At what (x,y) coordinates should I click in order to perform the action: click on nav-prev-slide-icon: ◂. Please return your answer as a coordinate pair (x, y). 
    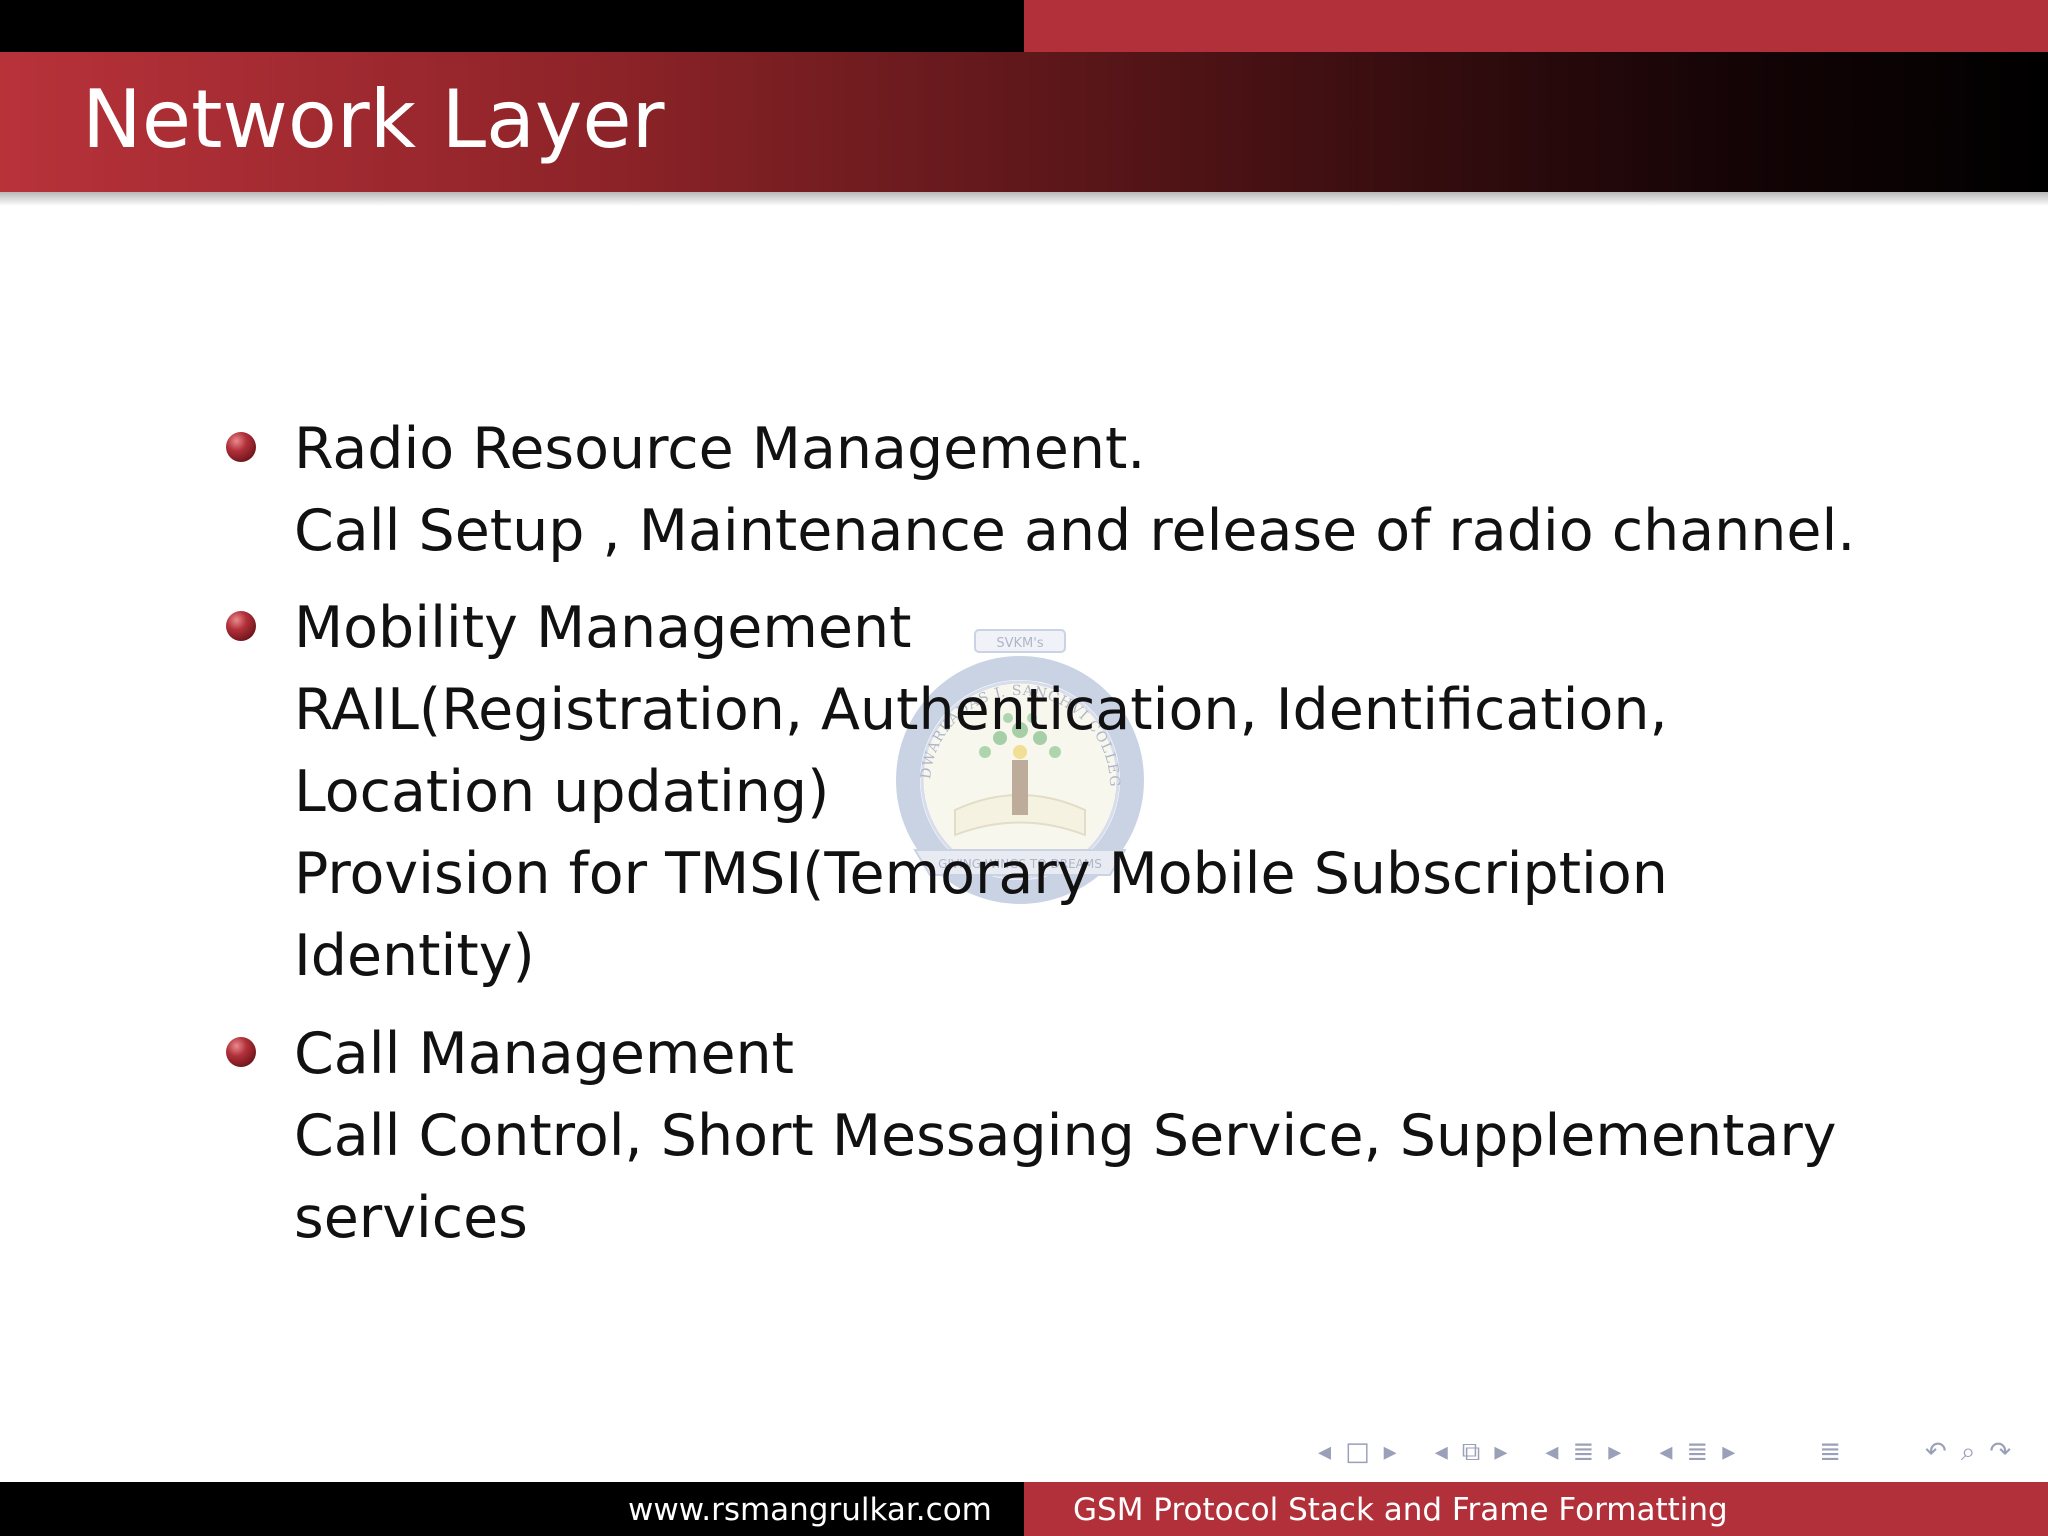
    Looking at the image, I should click on (1441, 1452).